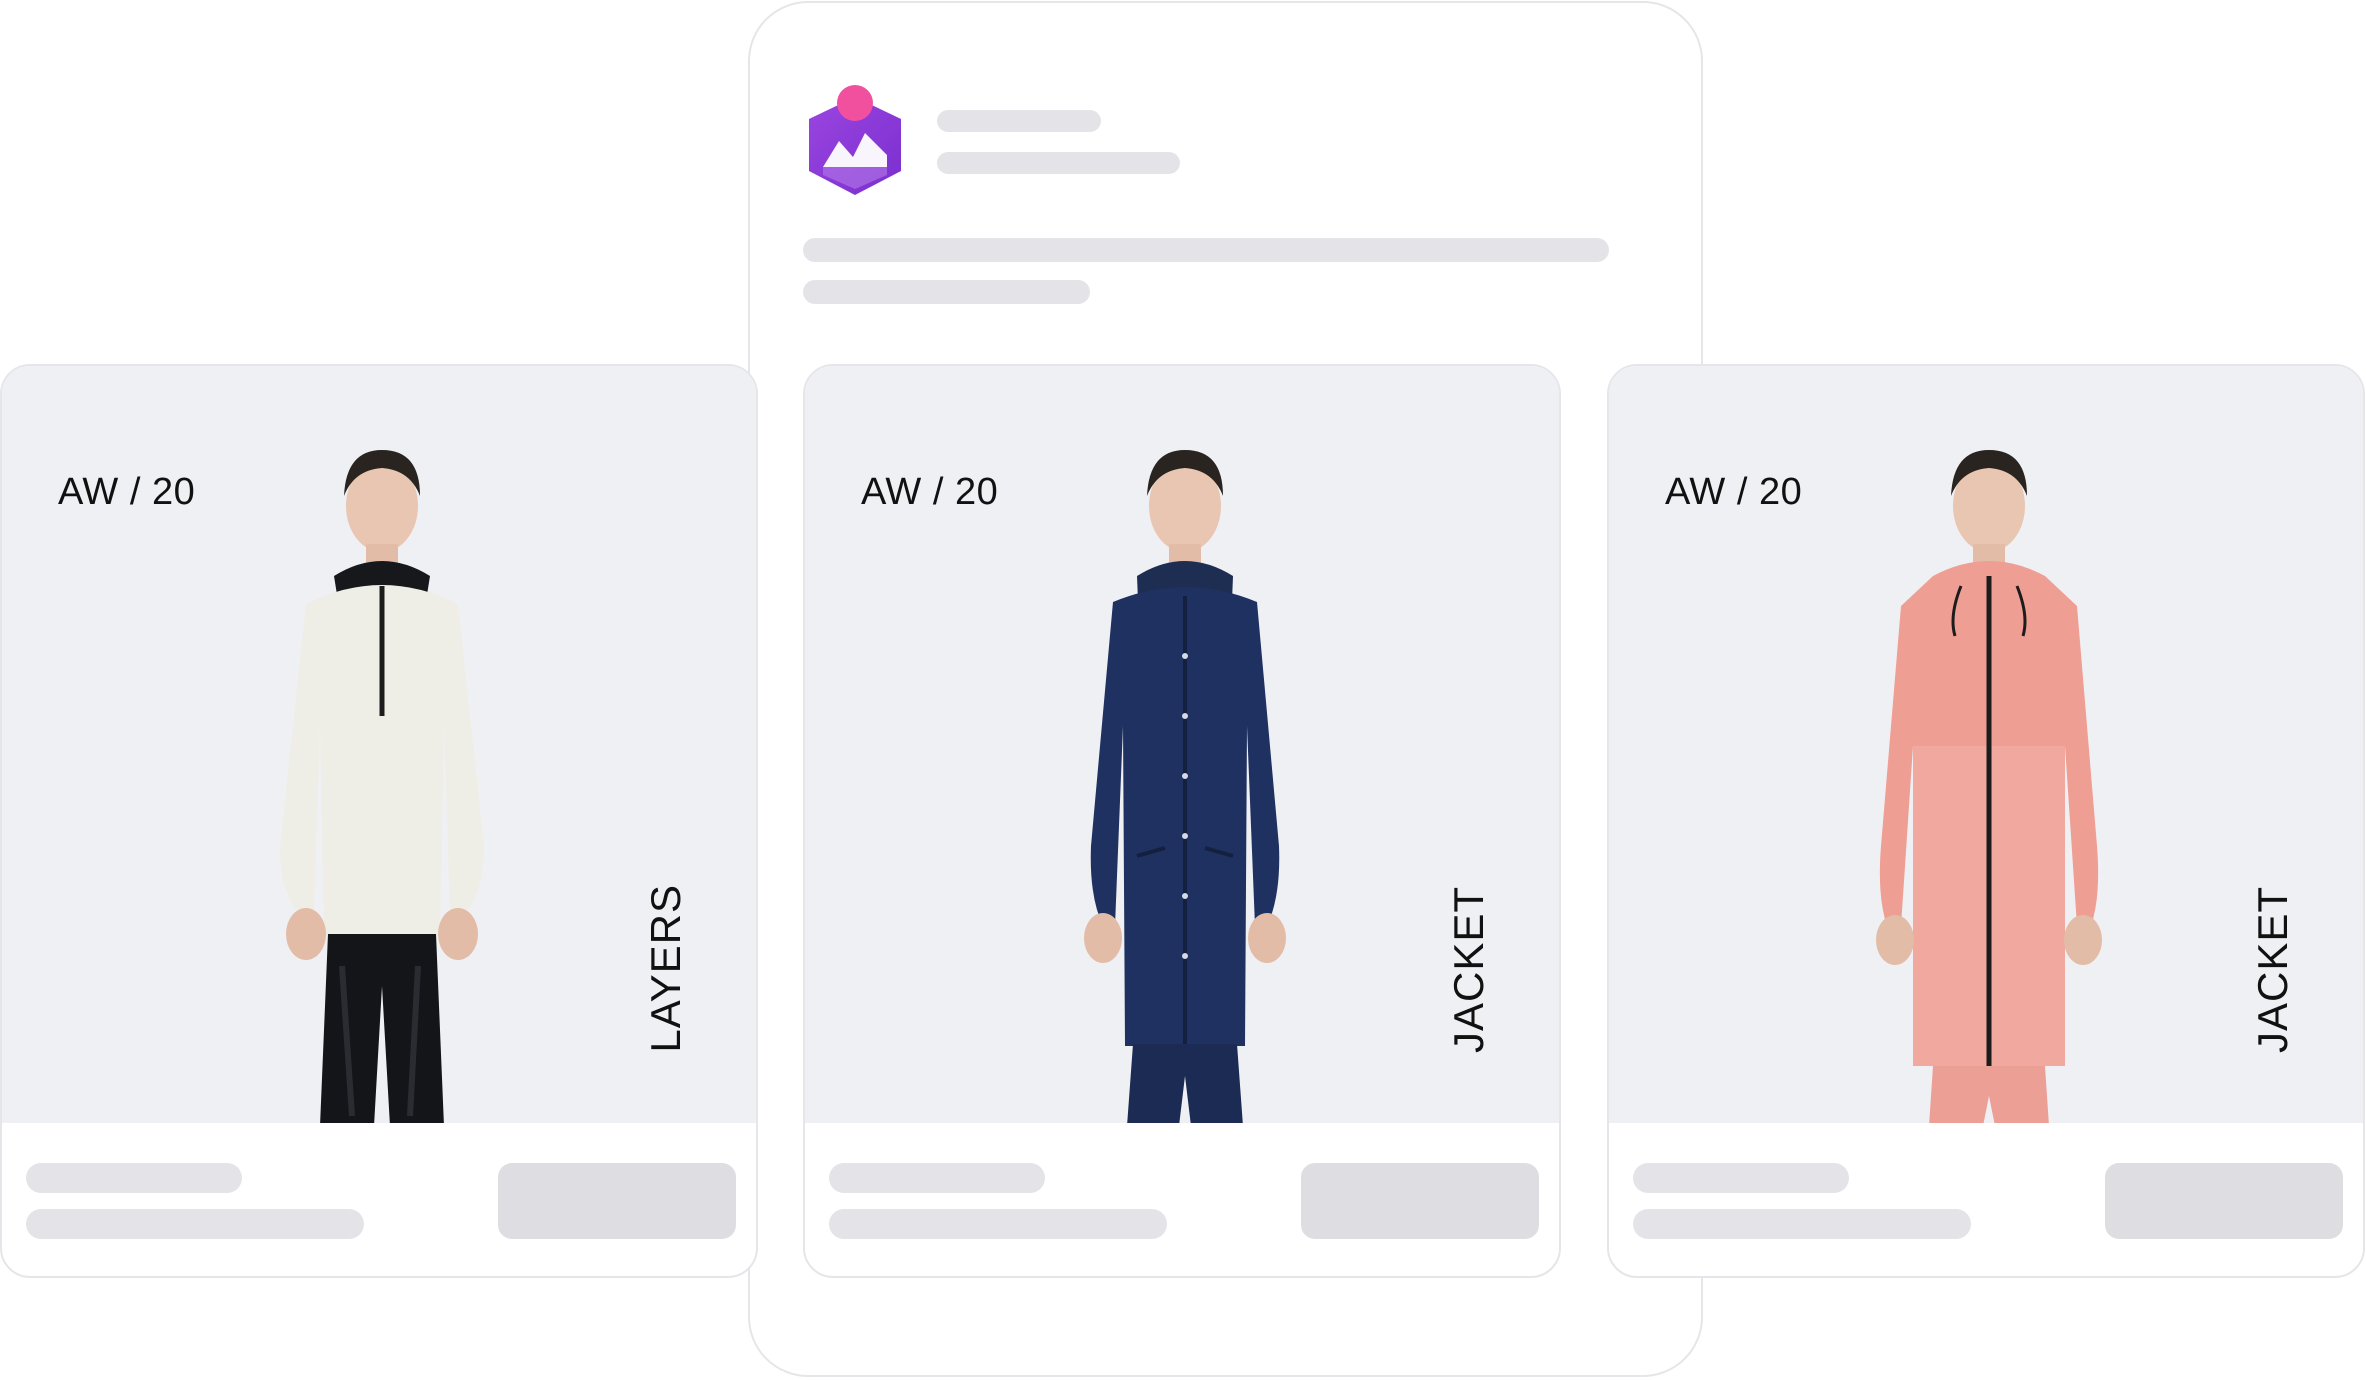 The width and height of the screenshot is (2366, 1380). I want to click on header-subtitle-placeholder, so click(1058, 163).